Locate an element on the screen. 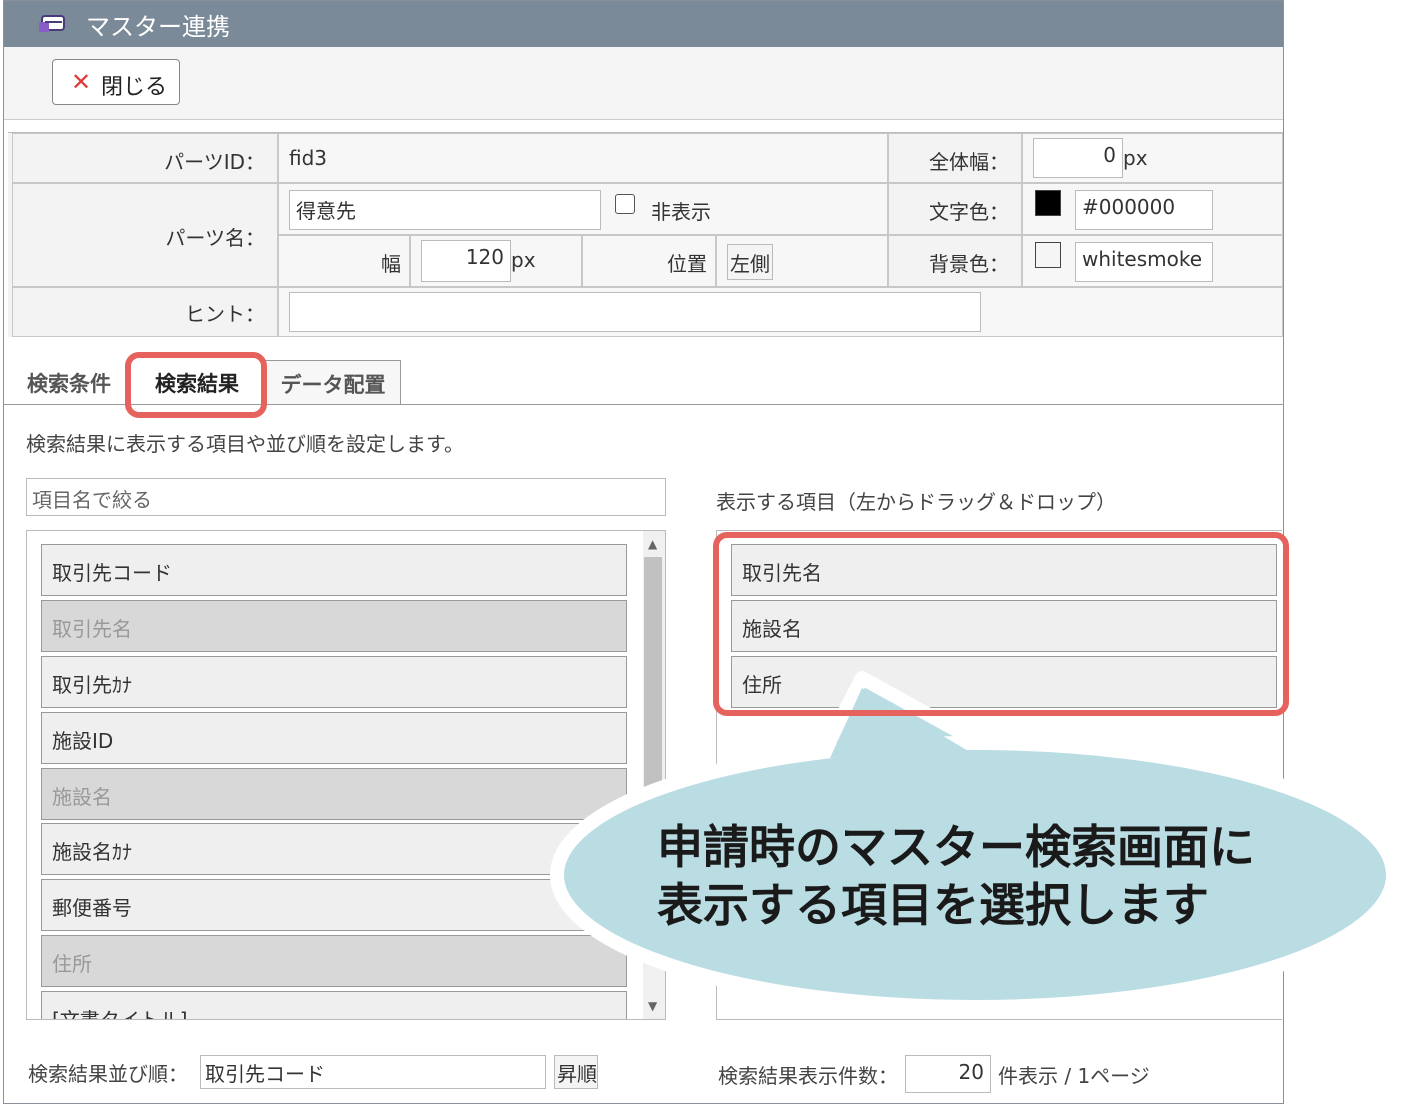 The width and height of the screenshot is (1408, 1106). callout-text: 申請時のマスター検索画面に 表示する項目を選択します is located at coordinates (956, 876).